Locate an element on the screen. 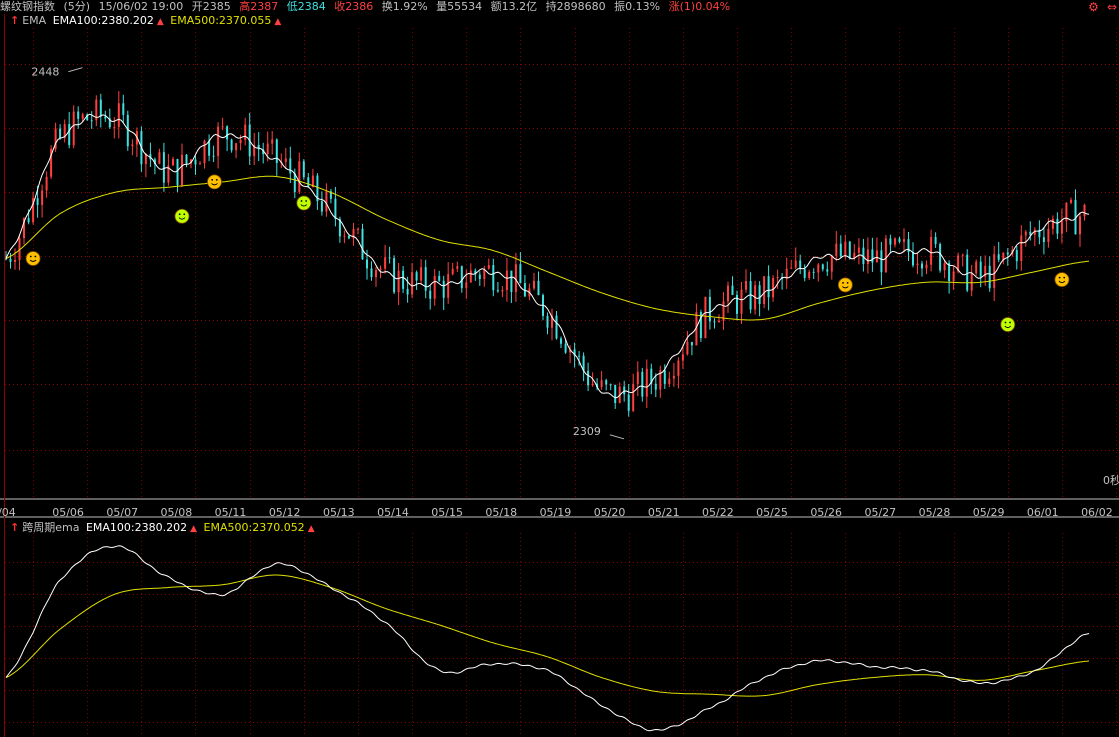  x-tick-label: 05/25 is located at coordinates (772, 512).